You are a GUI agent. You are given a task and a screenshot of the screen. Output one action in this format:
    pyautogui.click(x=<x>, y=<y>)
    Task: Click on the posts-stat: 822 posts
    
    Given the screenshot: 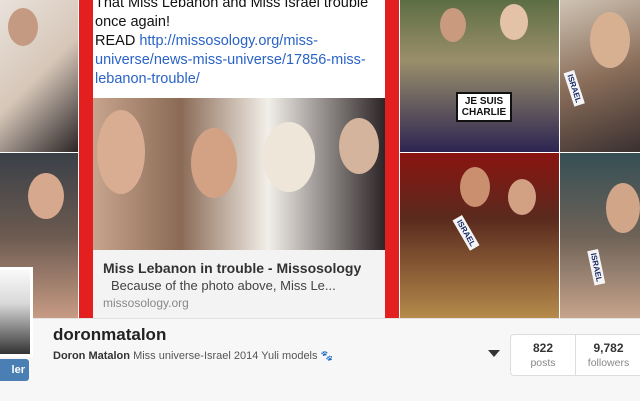 What is the action you would take?
    pyautogui.click(x=543, y=355)
    